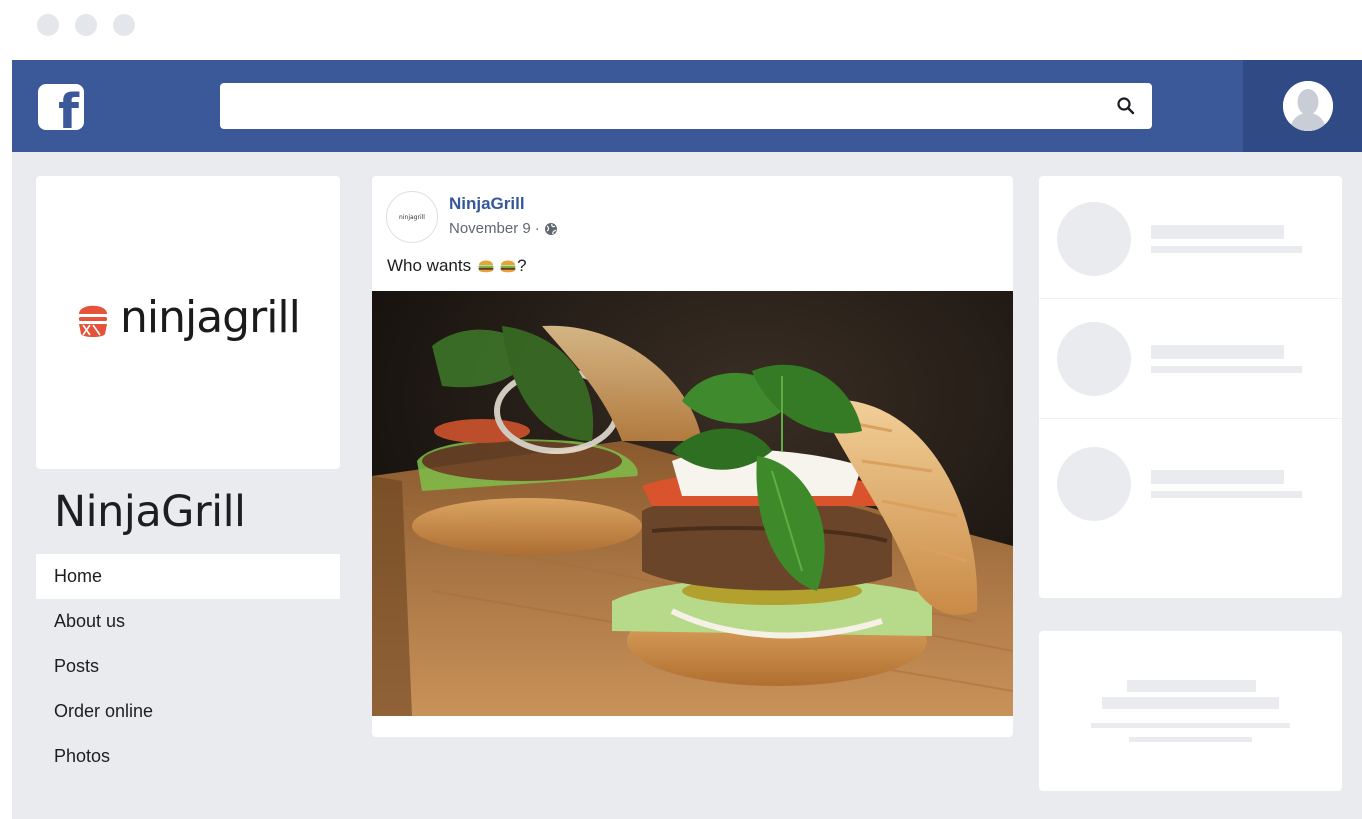 This screenshot has height=819, width=1362. Describe the element at coordinates (188, 756) in the screenshot. I see `nav-item-photos: Photos` at that location.